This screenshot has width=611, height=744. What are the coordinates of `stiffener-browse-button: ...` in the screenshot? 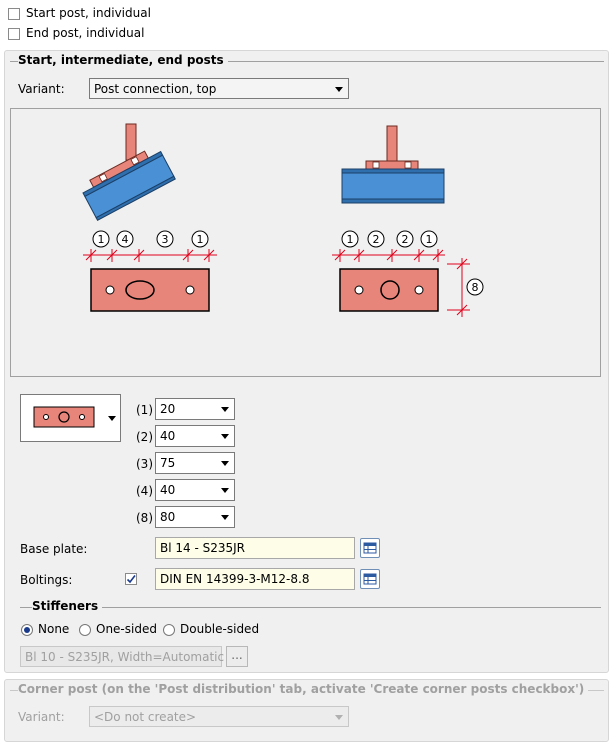 It's located at (237, 656).